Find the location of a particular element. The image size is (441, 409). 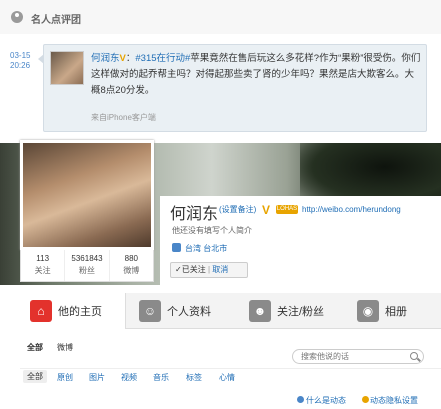

tab-label: 个人资料 is located at coordinates (189, 312).